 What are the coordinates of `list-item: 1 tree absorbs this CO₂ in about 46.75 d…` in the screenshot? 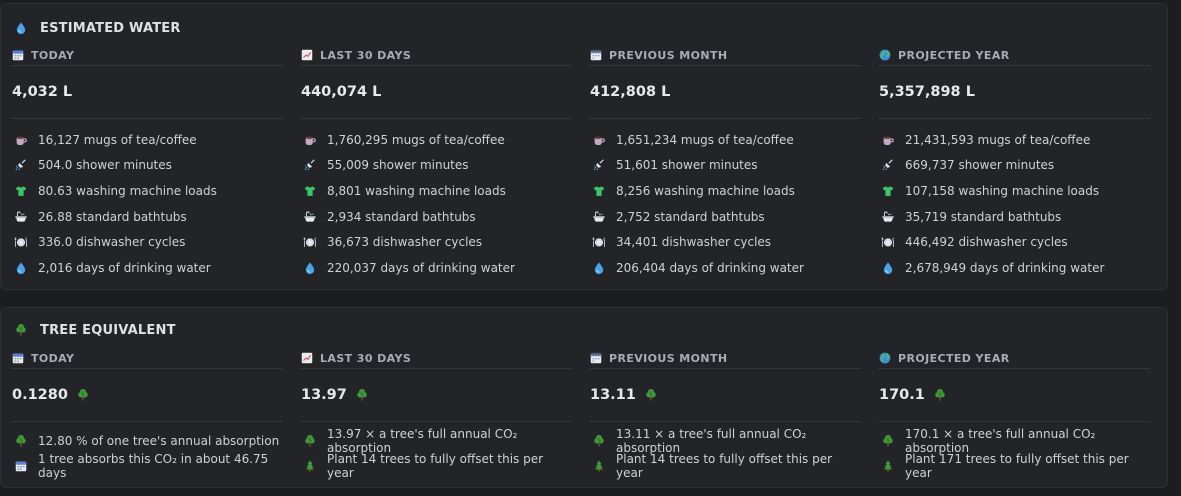 It's located at (147, 466).